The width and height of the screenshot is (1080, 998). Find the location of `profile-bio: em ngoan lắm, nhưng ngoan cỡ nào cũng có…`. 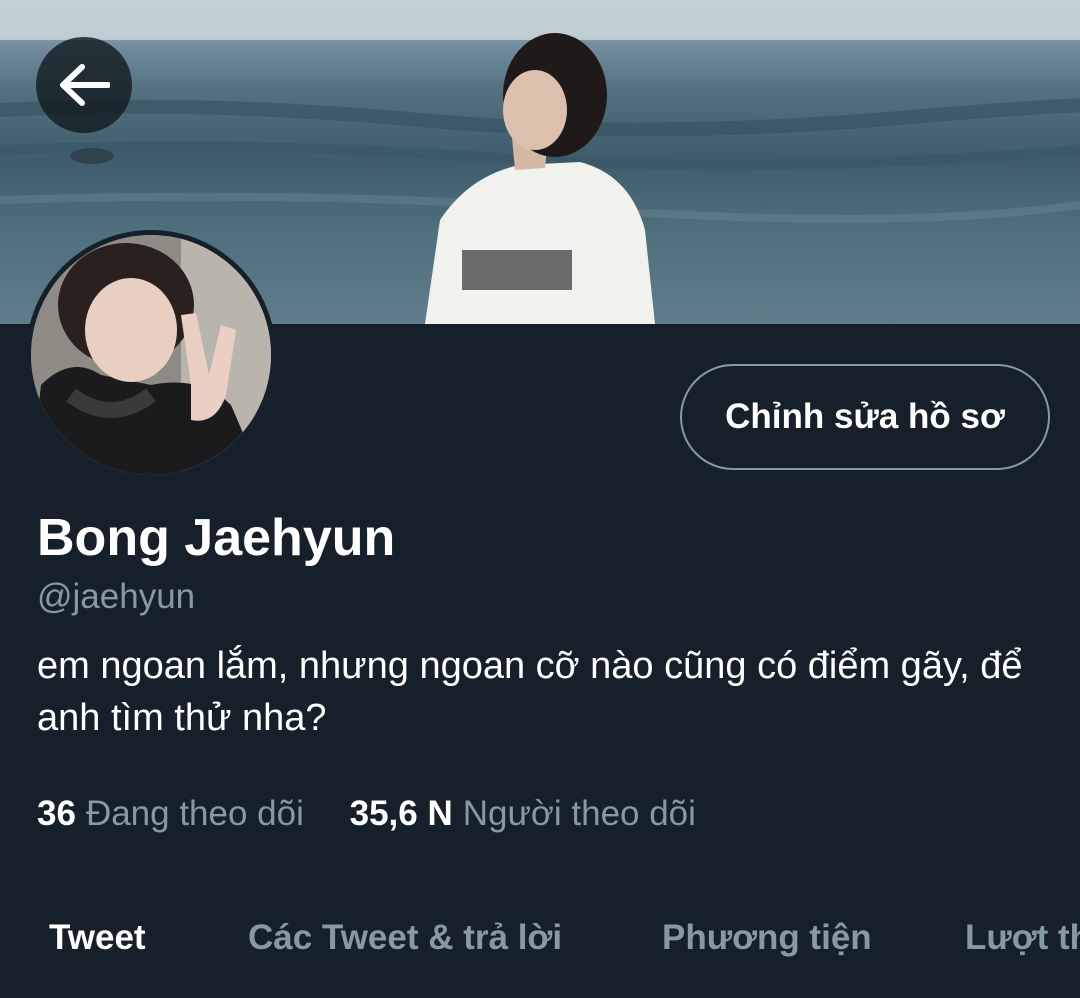

profile-bio: em ngoan lắm, nhưng ngoan cỡ nào cũng có… is located at coordinates (530, 692).